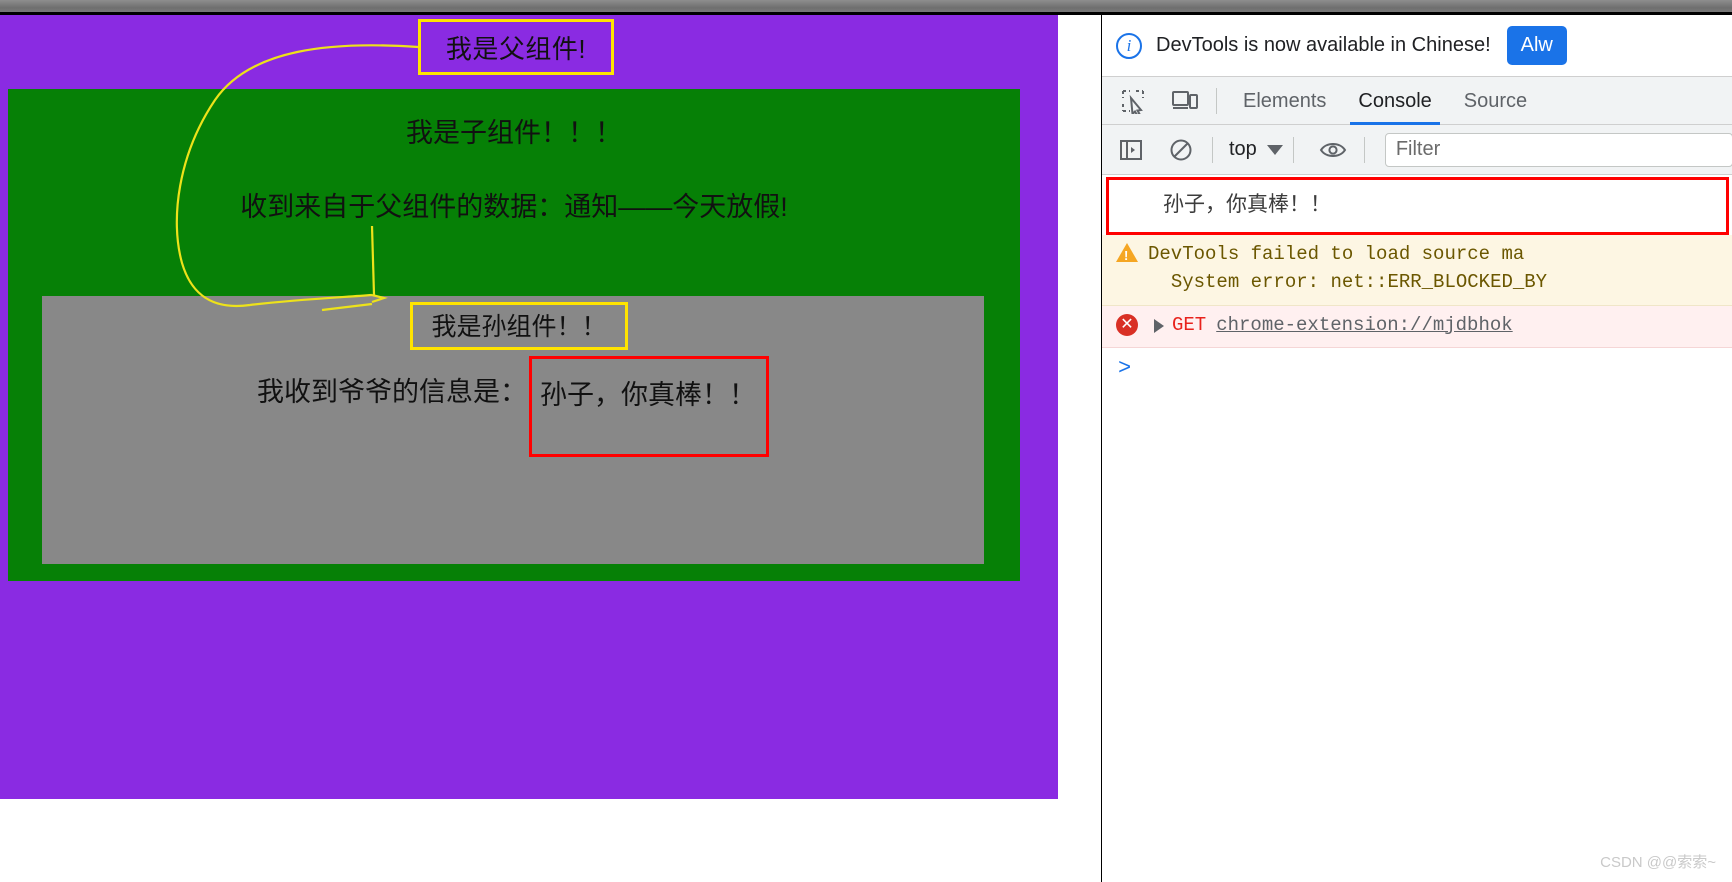  What do you see at coordinates (1333, 150) in the screenshot?
I see `live-expression-icon` at bounding box center [1333, 150].